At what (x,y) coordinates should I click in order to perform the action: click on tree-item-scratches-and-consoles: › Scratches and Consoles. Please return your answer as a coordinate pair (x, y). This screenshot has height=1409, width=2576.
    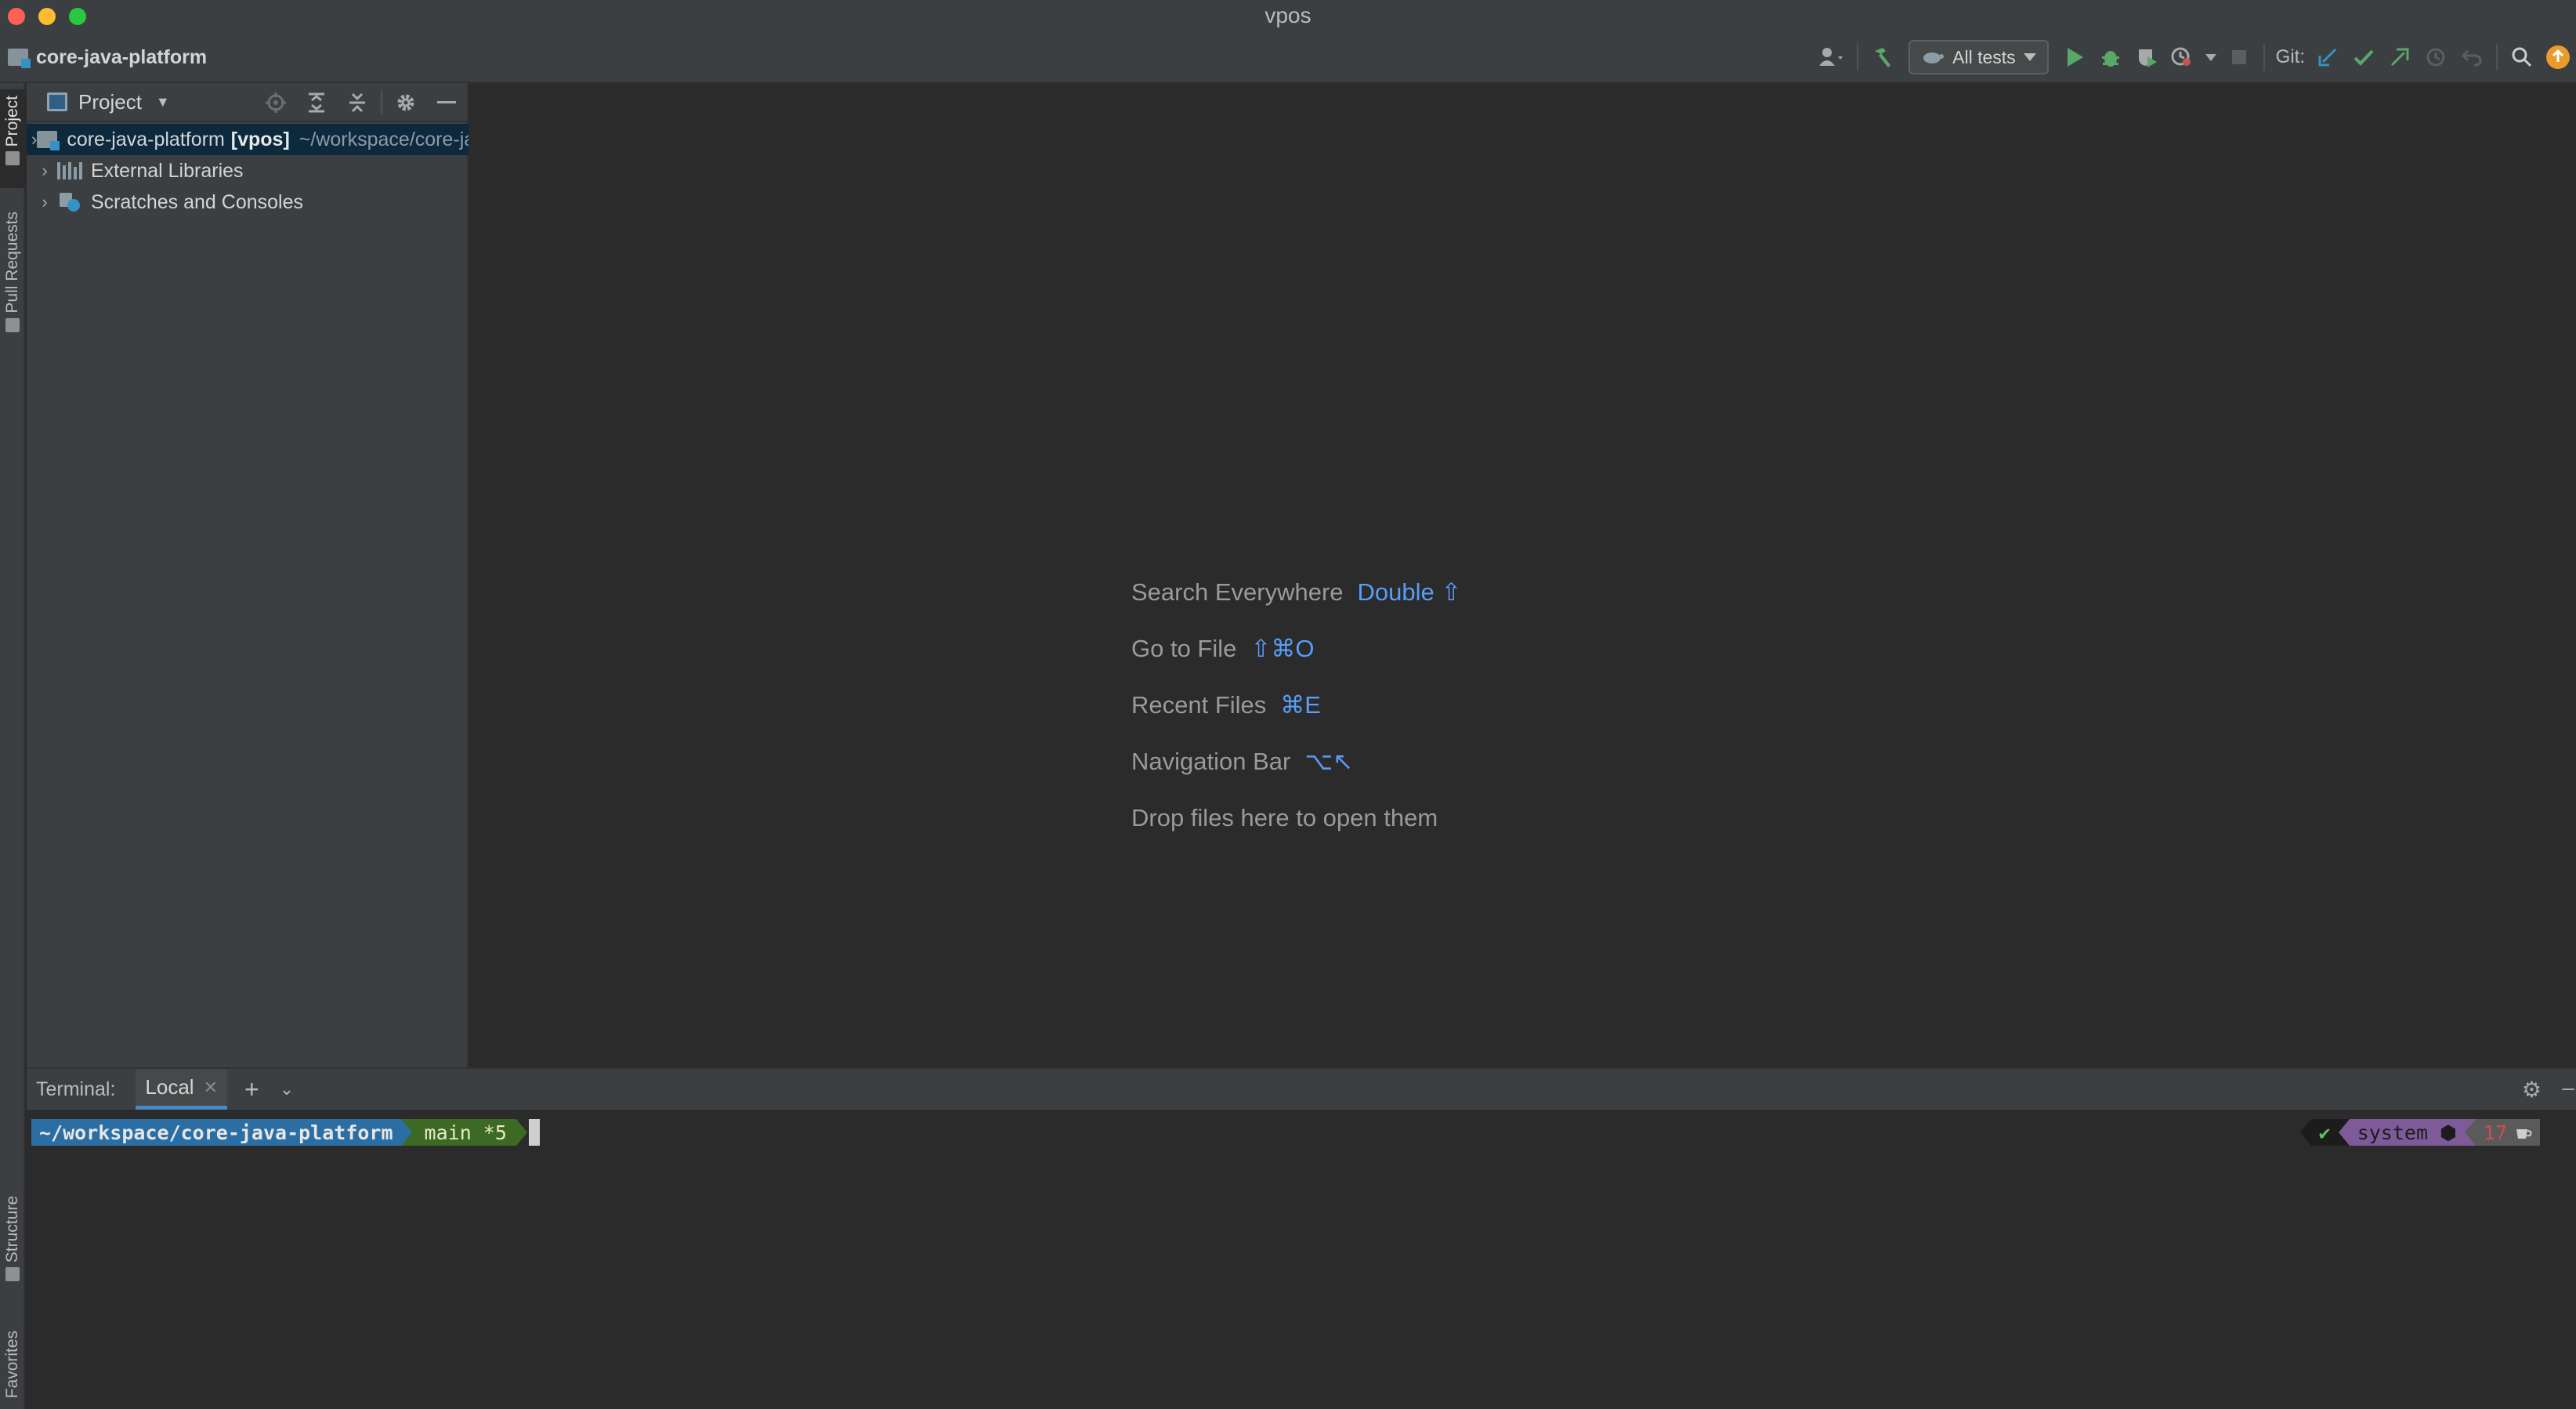
    Looking at the image, I should click on (248, 203).